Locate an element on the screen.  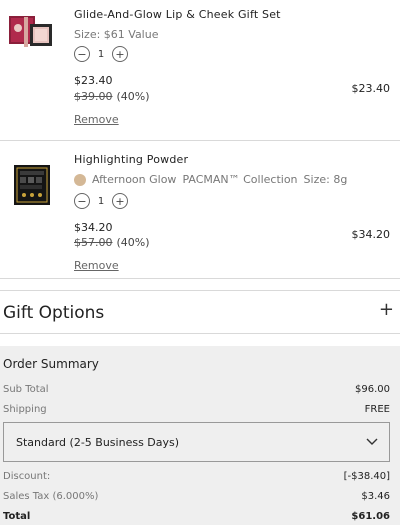
shipping-label: Shipping is located at coordinates (25, 409).